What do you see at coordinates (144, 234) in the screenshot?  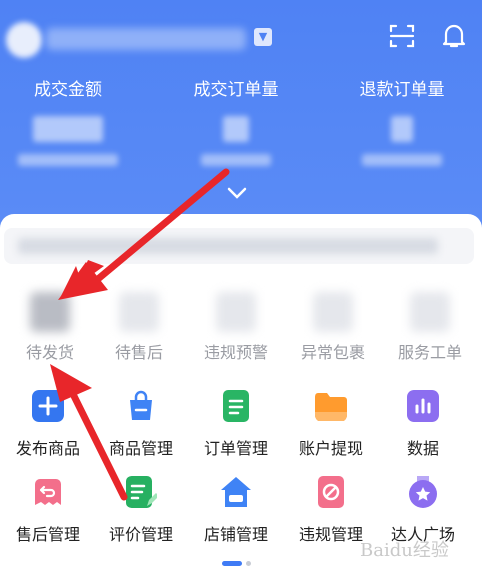 I see `annotation-arrow-upper` at bounding box center [144, 234].